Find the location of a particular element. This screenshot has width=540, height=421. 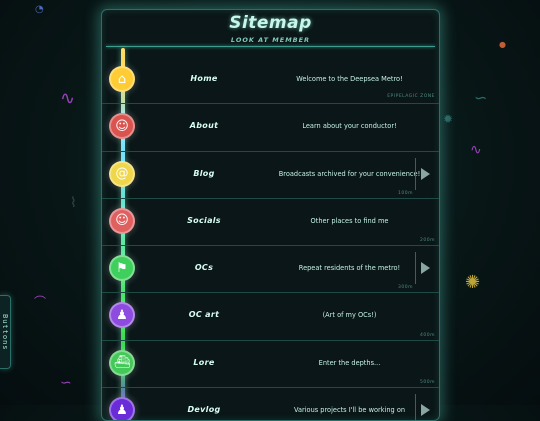

row-label: Home is located at coordinates (204, 79).